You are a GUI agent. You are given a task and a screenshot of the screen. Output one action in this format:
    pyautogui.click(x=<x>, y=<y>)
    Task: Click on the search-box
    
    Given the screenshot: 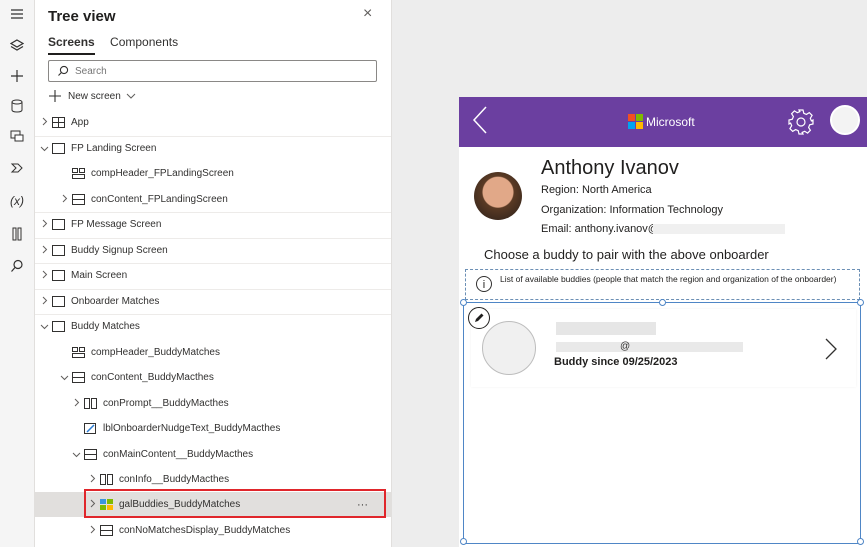 What is the action you would take?
    pyautogui.click(x=212, y=71)
    